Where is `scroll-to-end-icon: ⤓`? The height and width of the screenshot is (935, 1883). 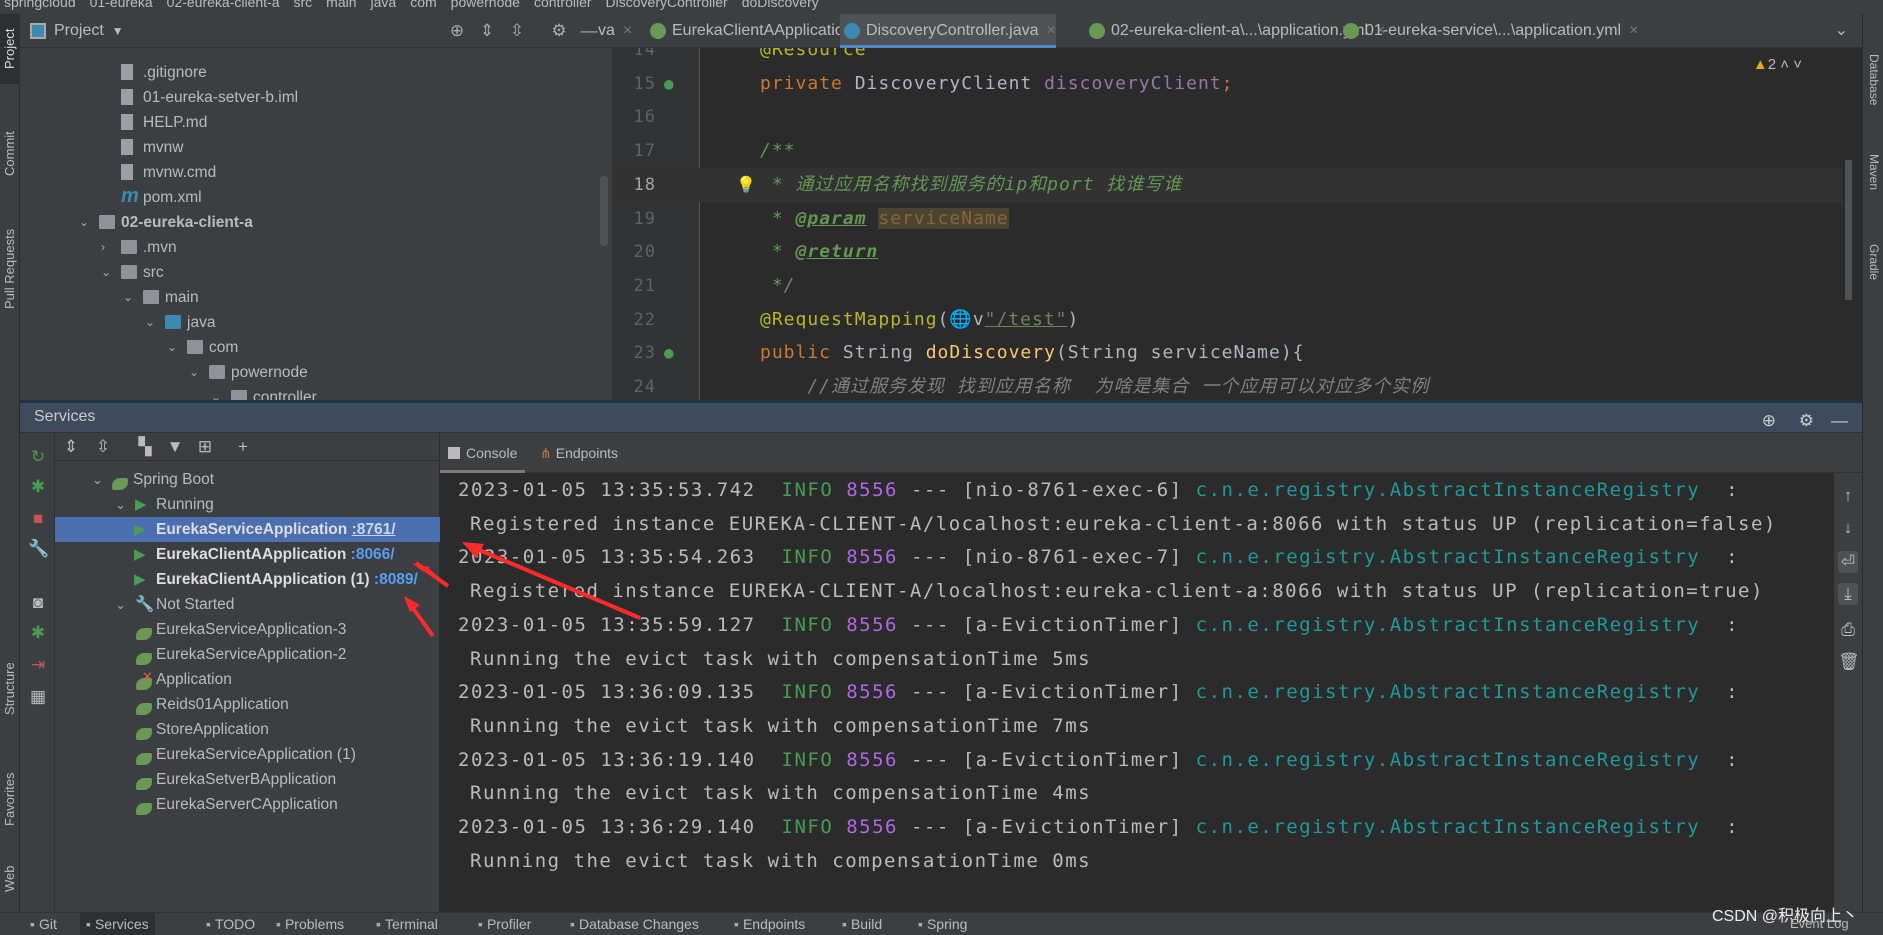
scroll-to-end-icon: ⤓ is located at coordinates (1848, 594).